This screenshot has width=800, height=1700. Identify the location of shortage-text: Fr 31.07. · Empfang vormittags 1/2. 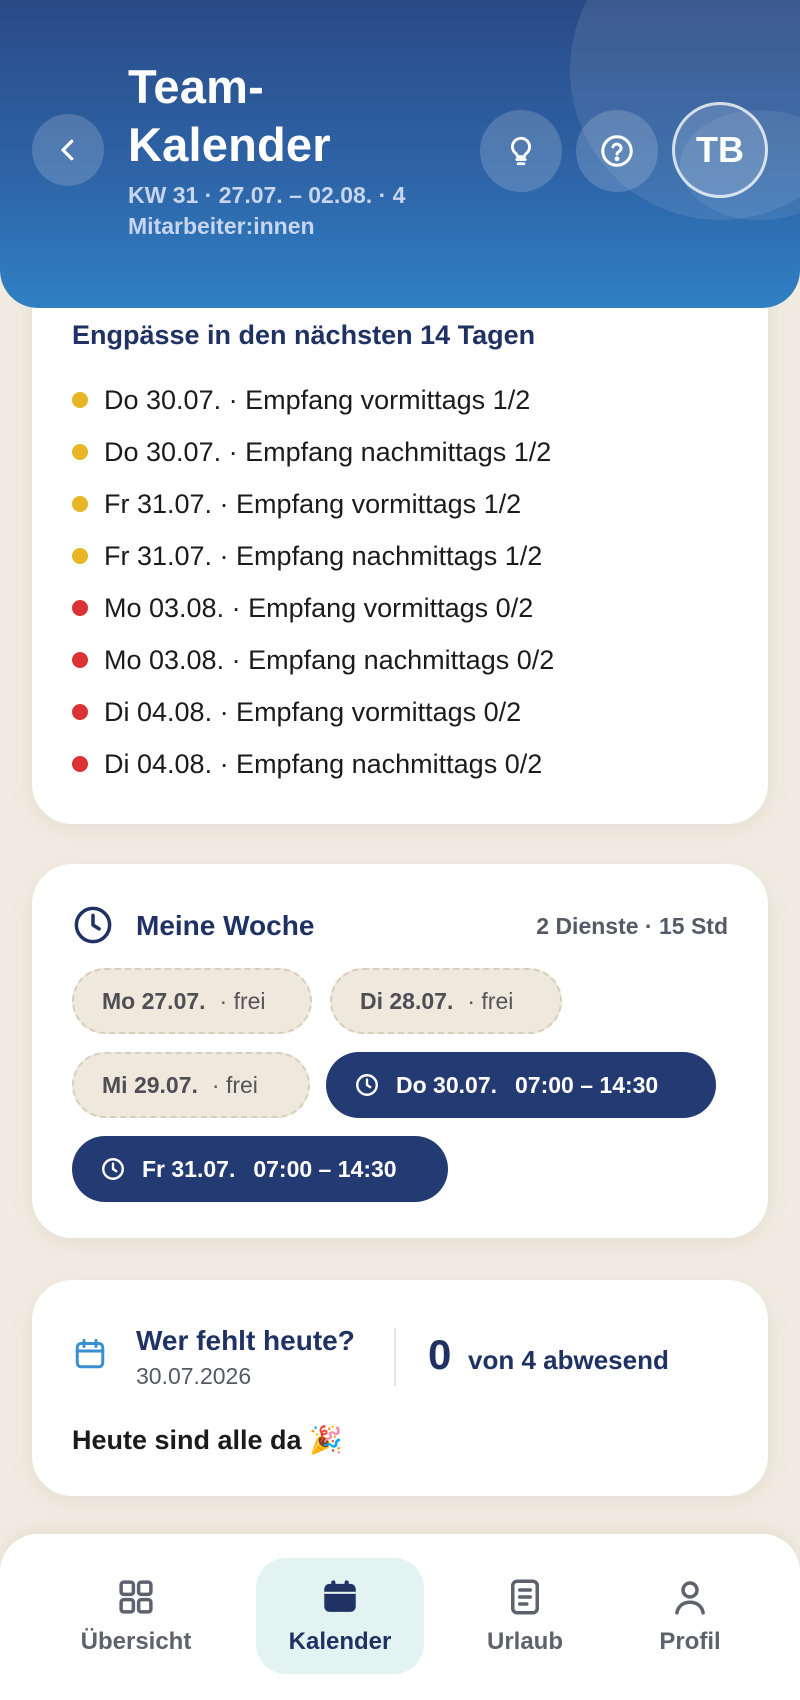
(313, 503).